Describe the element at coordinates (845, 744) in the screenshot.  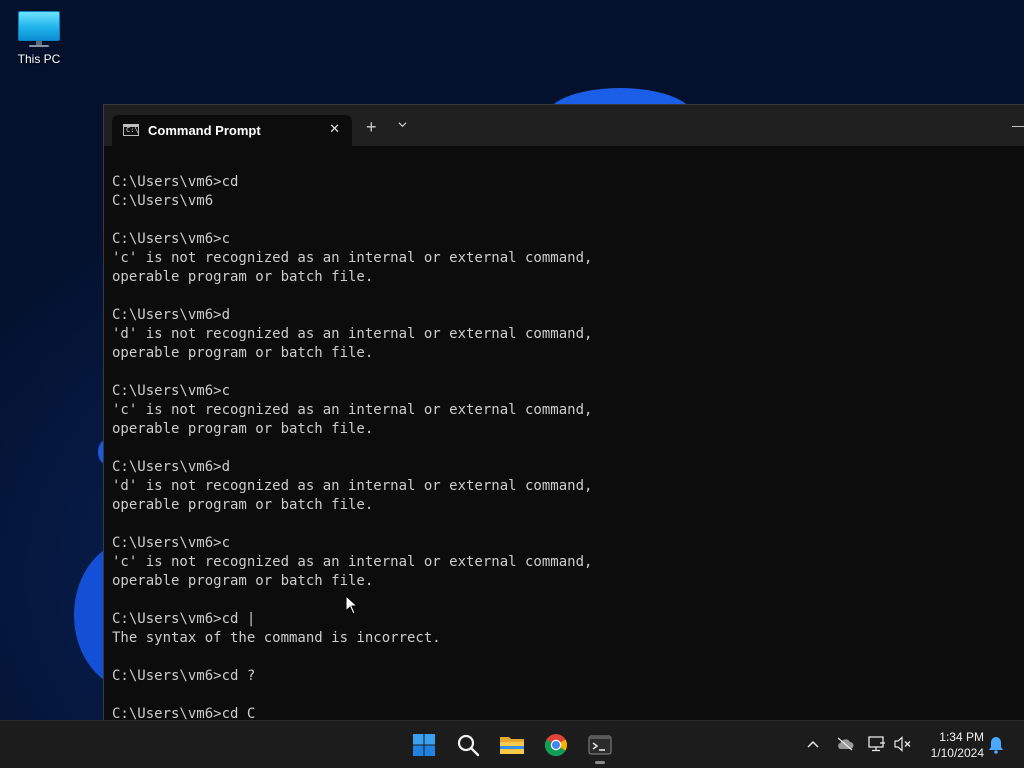
I see `onedrive-icon` at that location.